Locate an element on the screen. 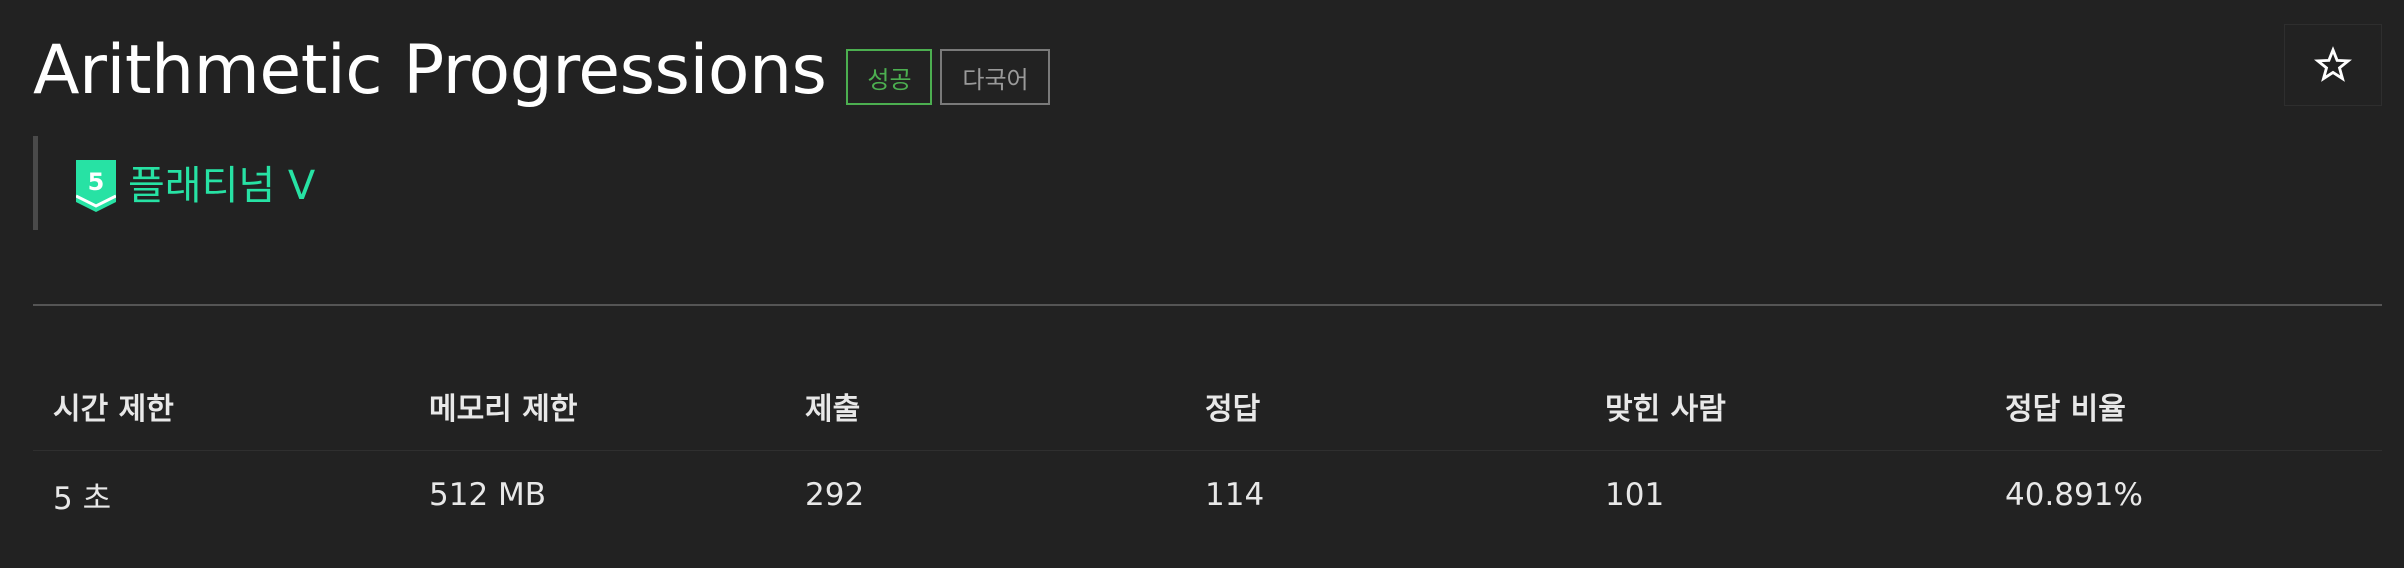 The width and height of the screenshot is (2404, 568). tier-badge-icon: 5 is located at coordinates (96, 186).